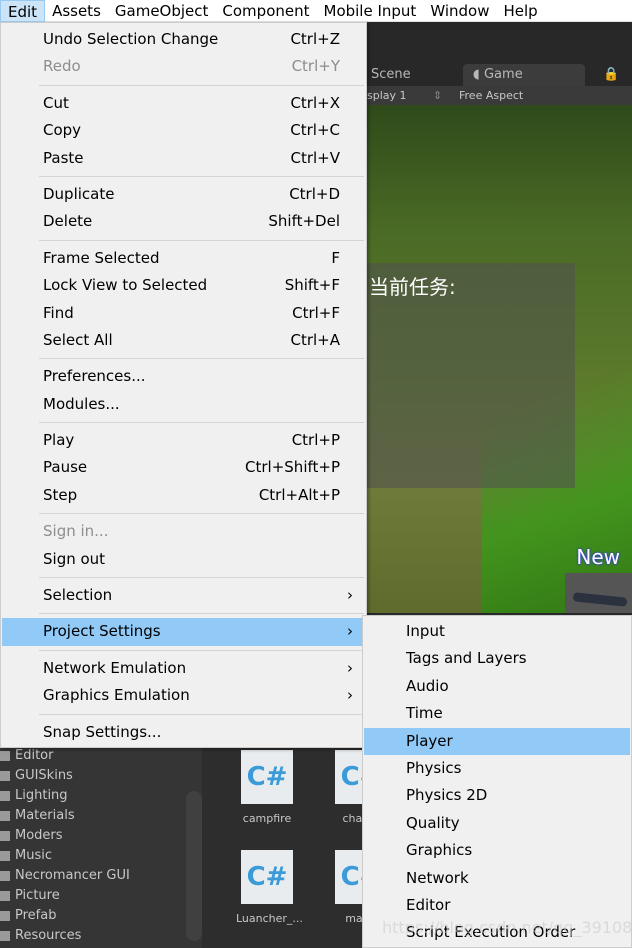  I want to click on new-label: New, so click(598, 557).